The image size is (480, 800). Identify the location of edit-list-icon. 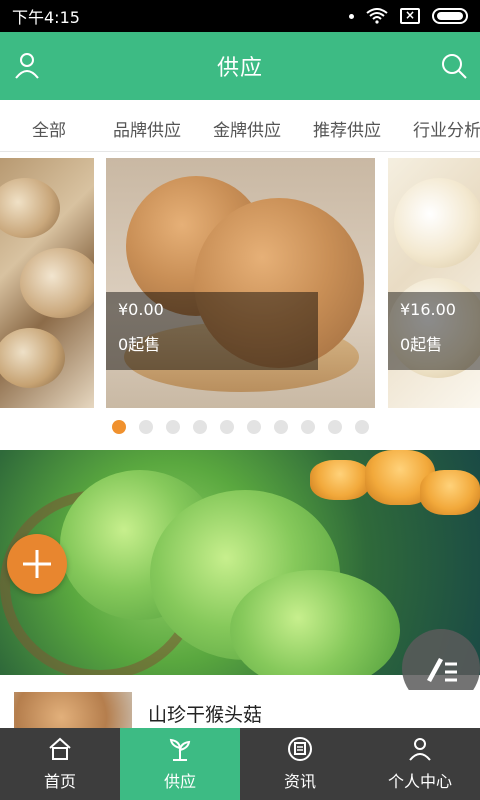
(442, 670).